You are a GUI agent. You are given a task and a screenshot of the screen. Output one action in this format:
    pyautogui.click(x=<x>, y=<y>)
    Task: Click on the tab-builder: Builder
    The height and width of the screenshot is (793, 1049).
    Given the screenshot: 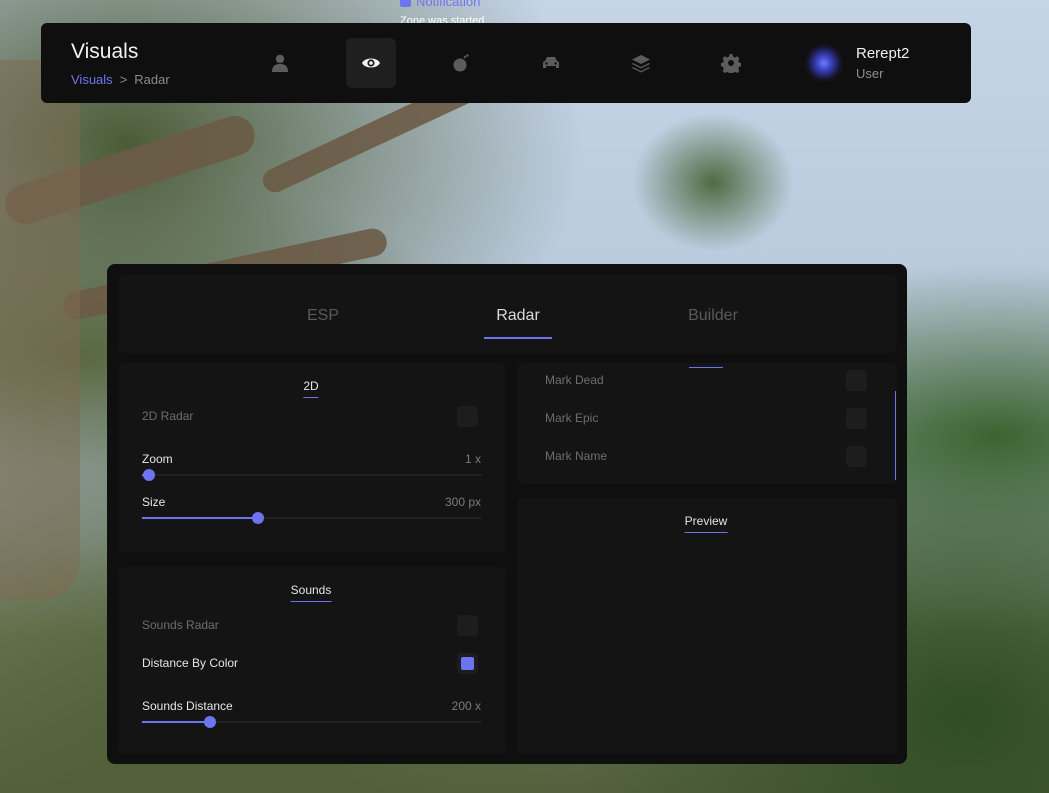 What is the action you would take?
    pyautogui.click(x=713, y=316)
    